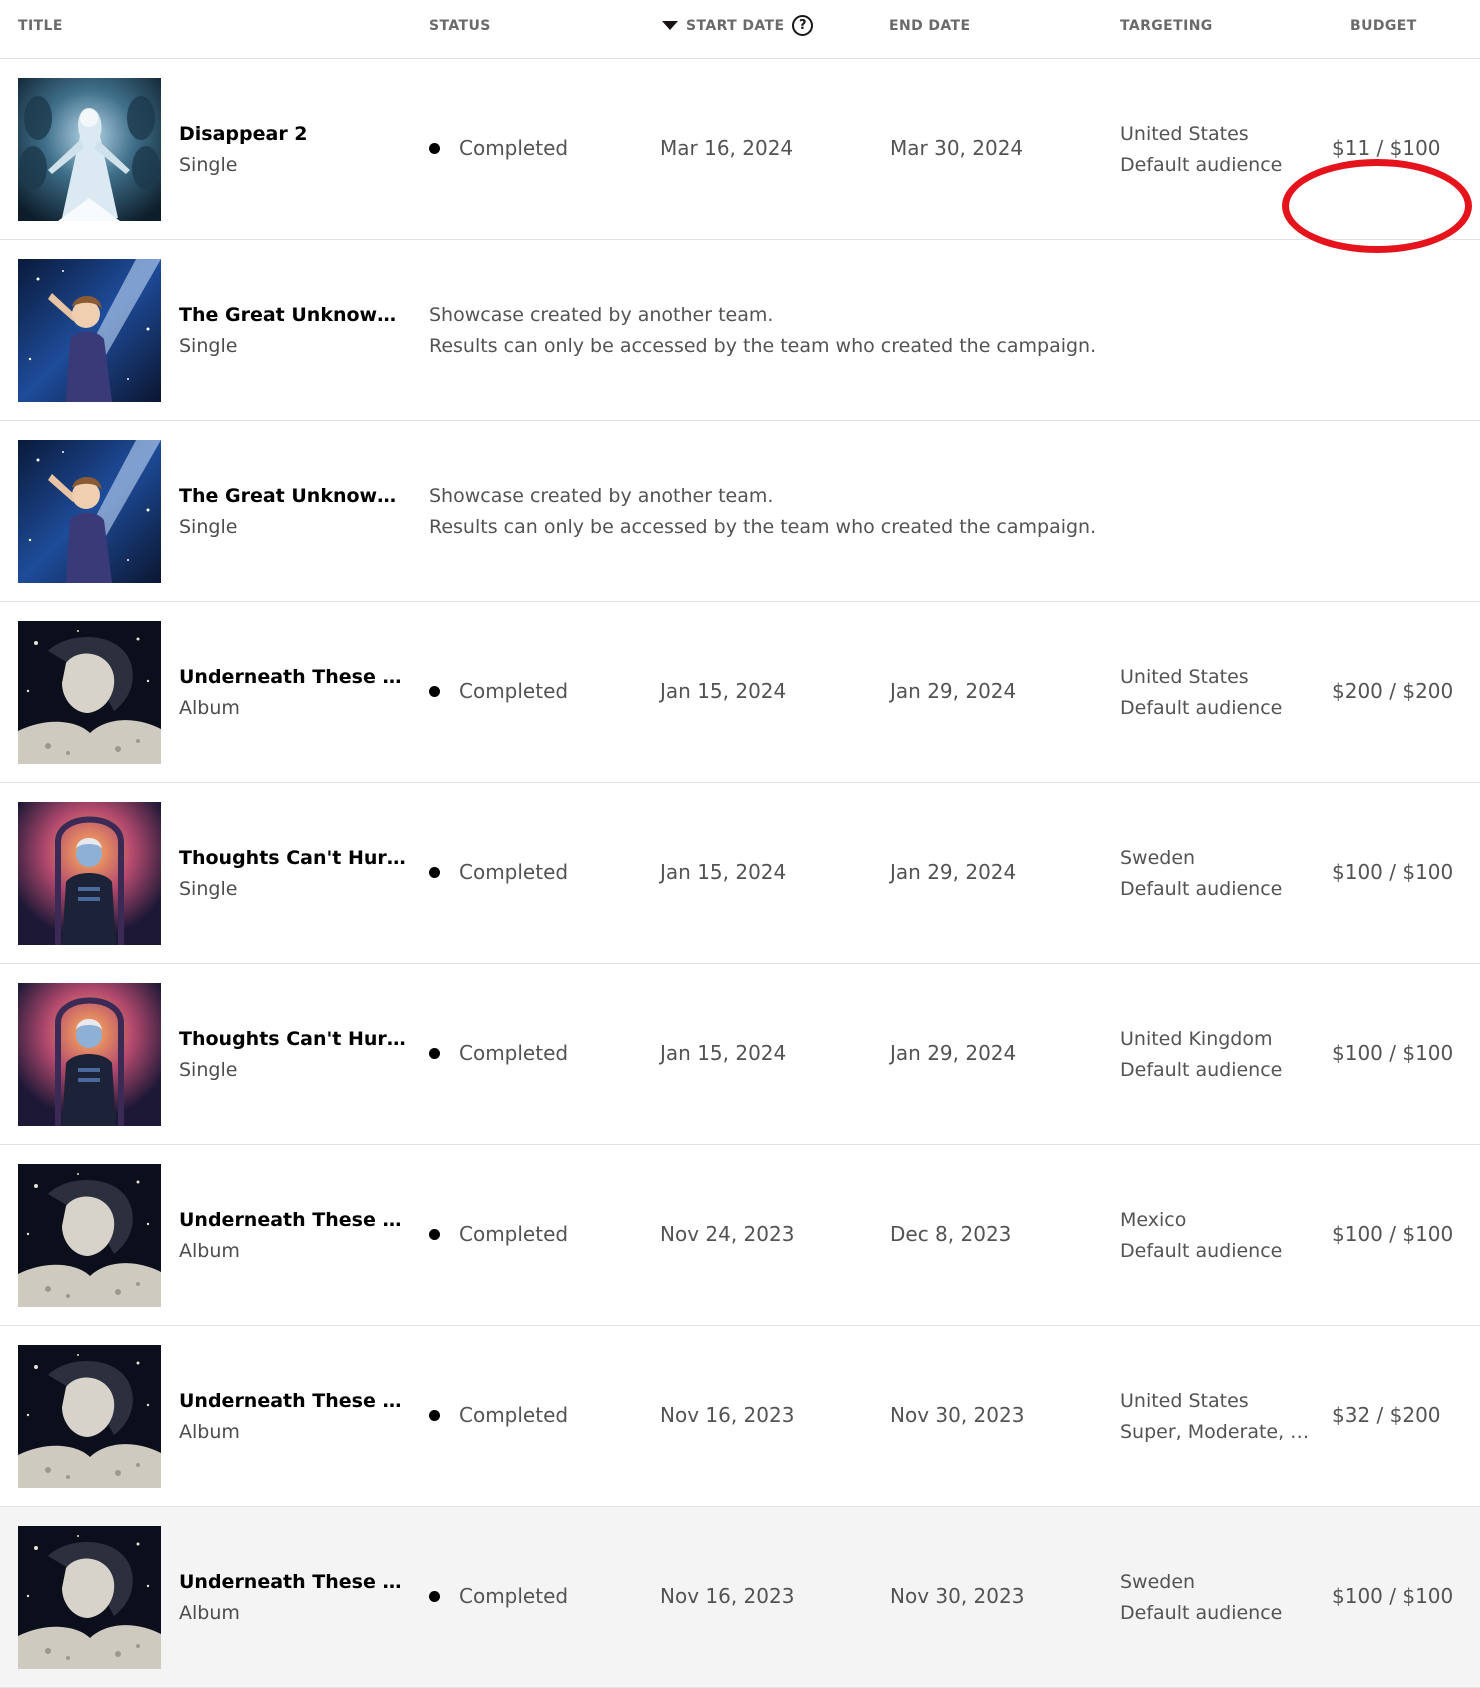  What do you see at coordinates (803, 25) in the screenshot?
I see `help-circle-icon: ?` at bounding box center [803, 25].